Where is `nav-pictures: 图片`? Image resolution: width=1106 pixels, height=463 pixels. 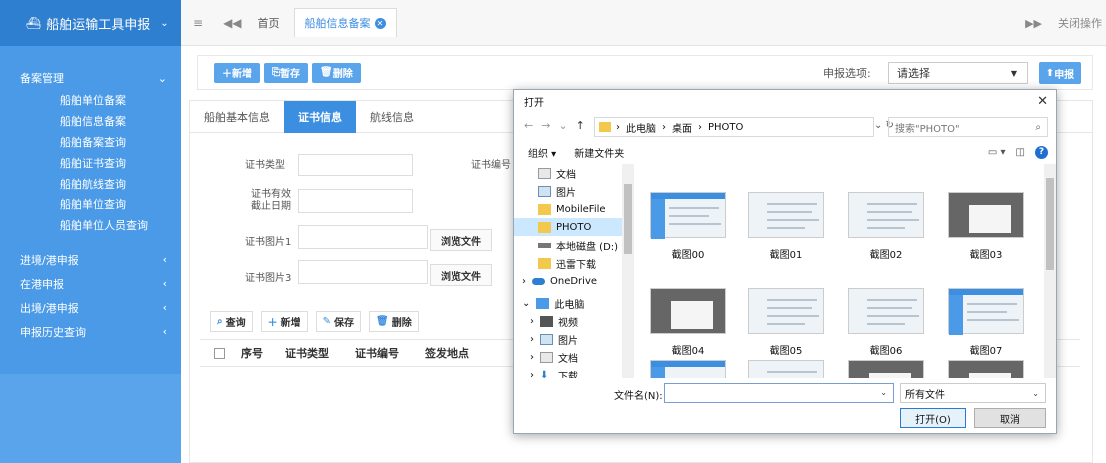
nav-pictures: 图片 is located at coordinates (573, 191).